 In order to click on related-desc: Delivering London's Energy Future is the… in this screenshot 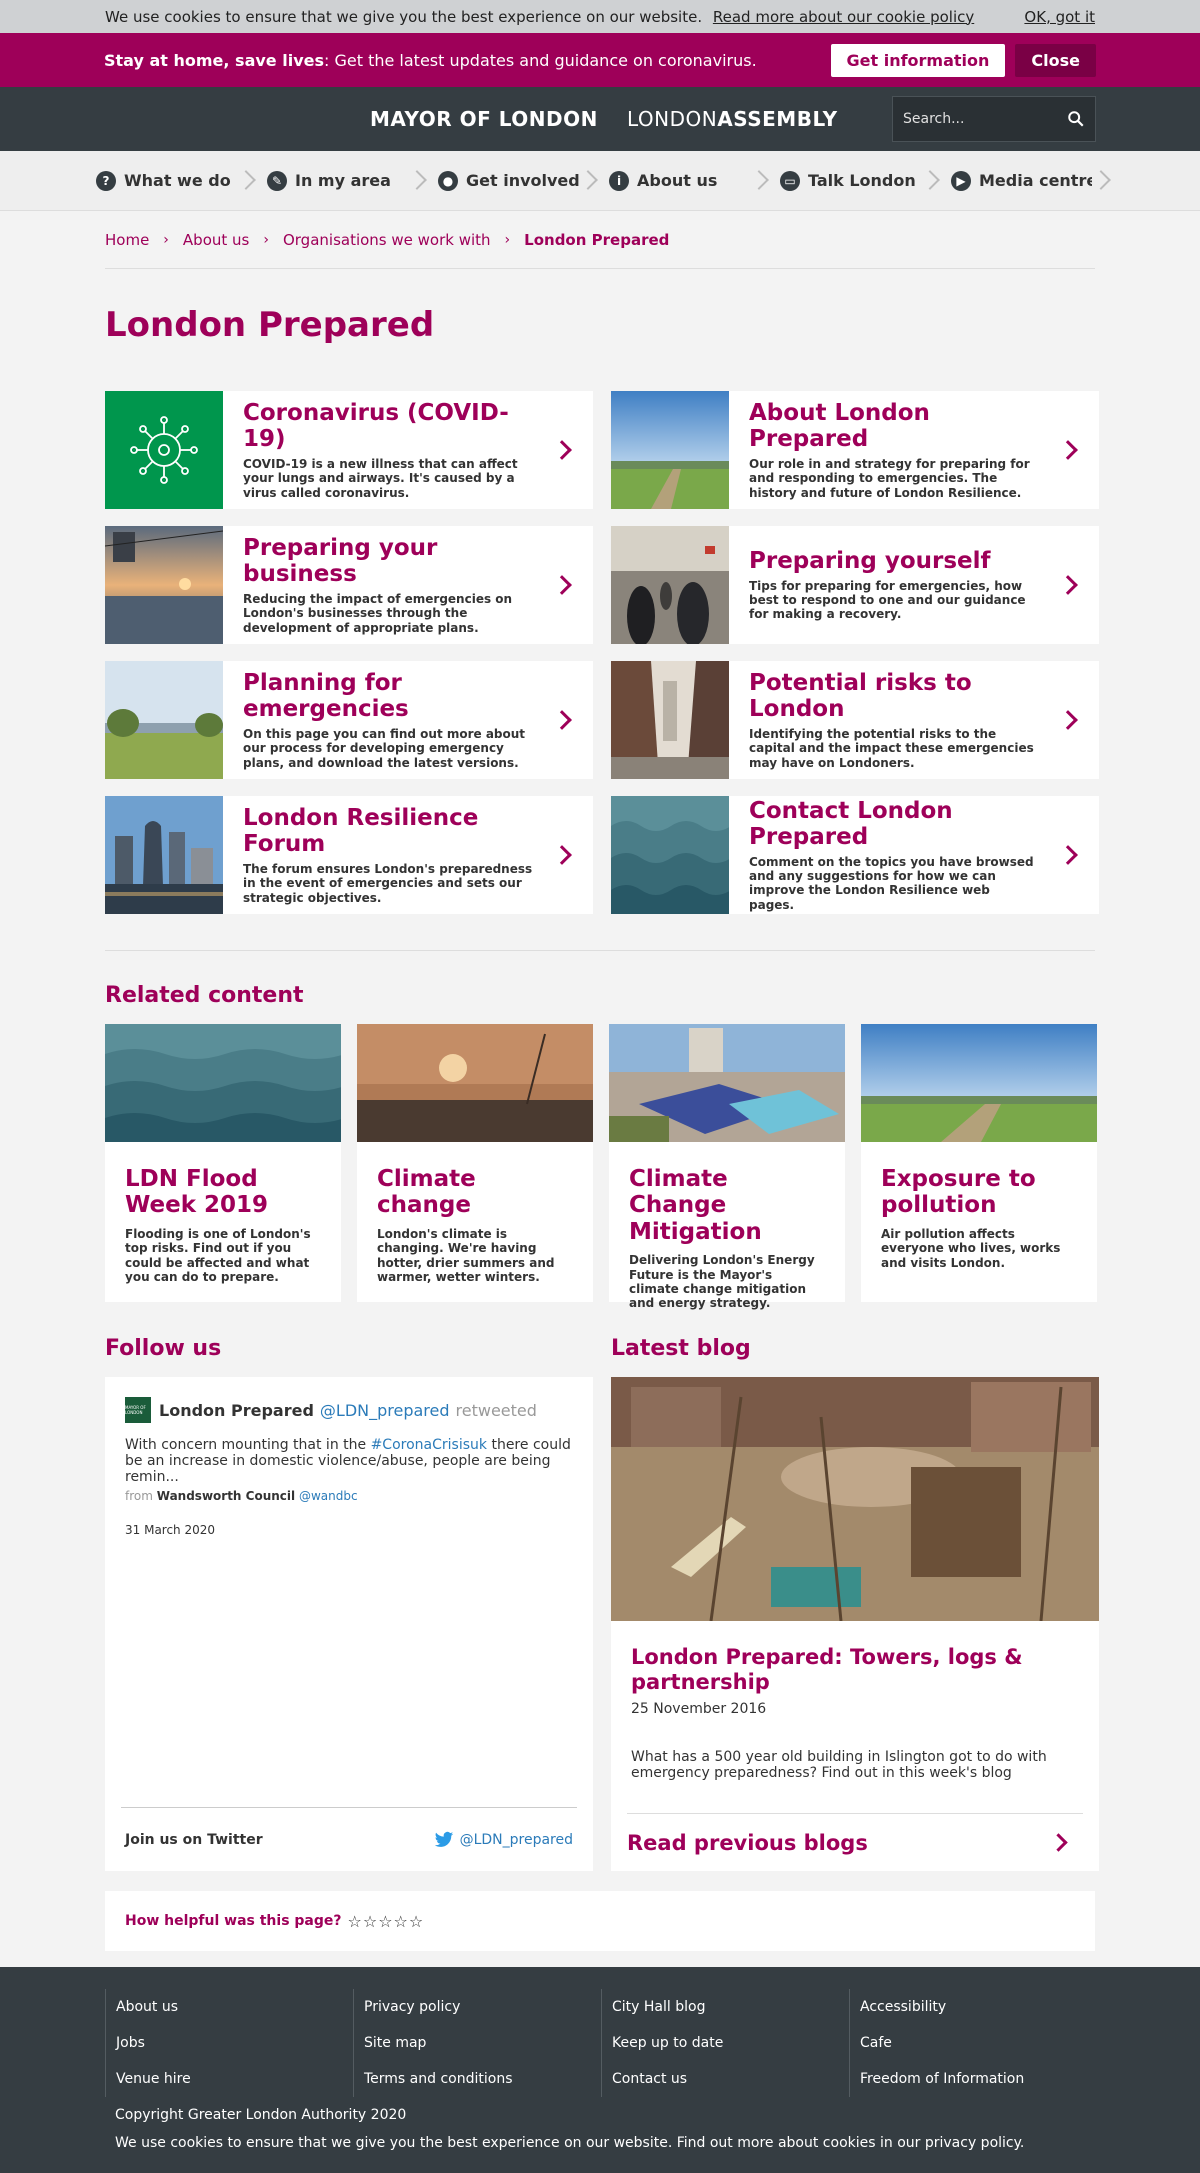, I will do `click(722, 1282)`.